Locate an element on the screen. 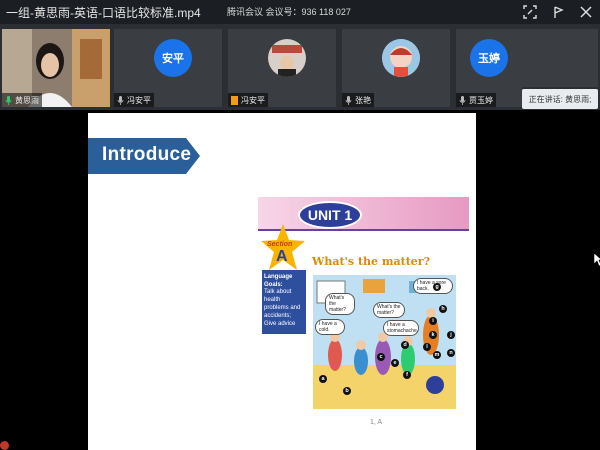 Image resolution: width=600 pixels, height=450 pixels. participant-name-label: 张艳 is located at coordinates (363, 100).